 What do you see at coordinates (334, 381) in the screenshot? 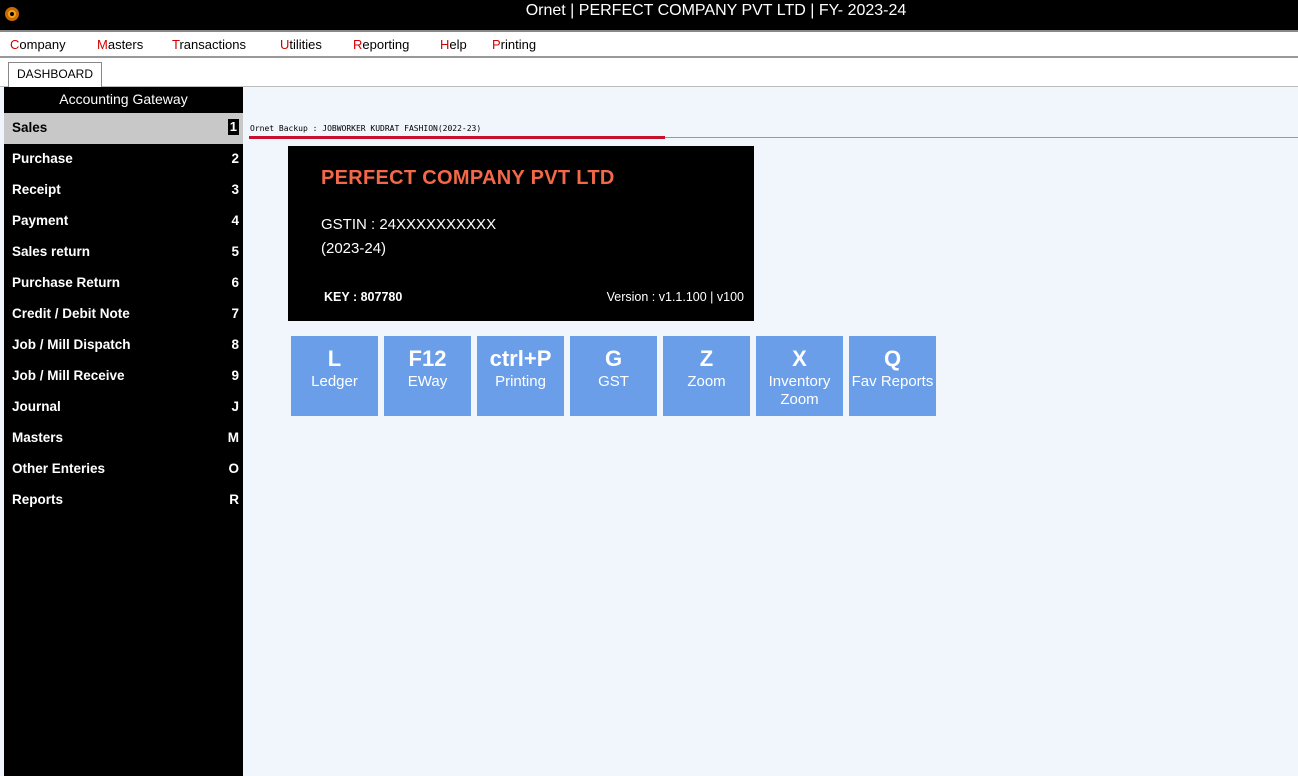
I see `tile-label: Ledger` at bounding box center [334, 381].